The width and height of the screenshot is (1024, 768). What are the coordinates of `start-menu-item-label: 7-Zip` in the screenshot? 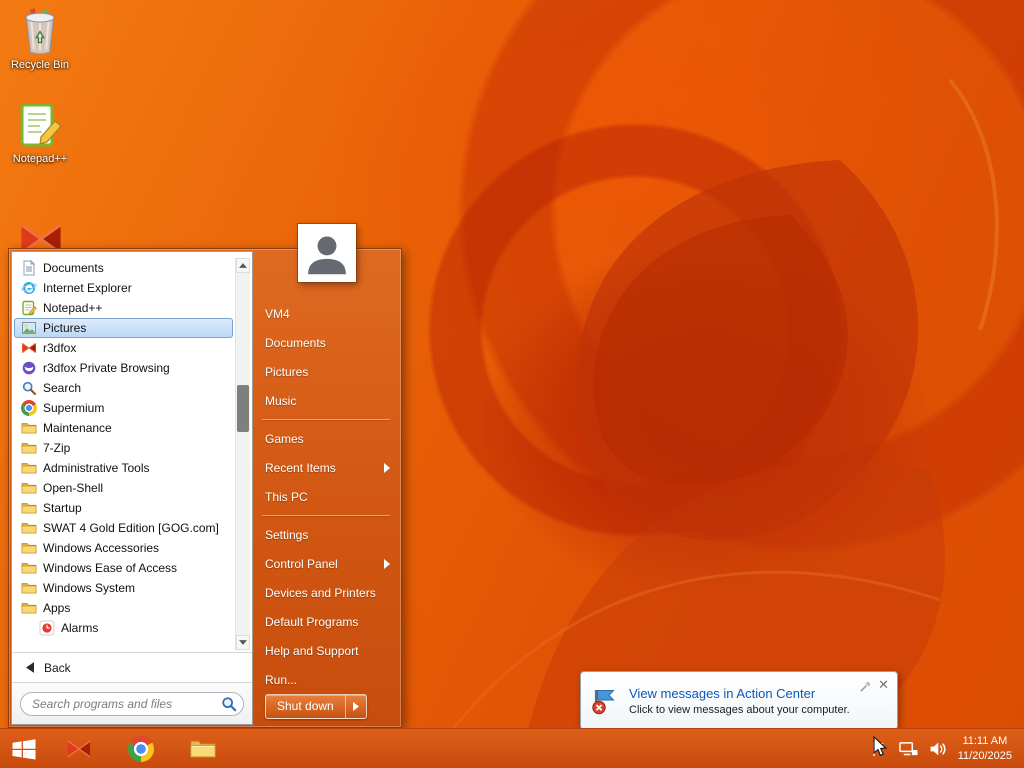 It's located at (57, 448).